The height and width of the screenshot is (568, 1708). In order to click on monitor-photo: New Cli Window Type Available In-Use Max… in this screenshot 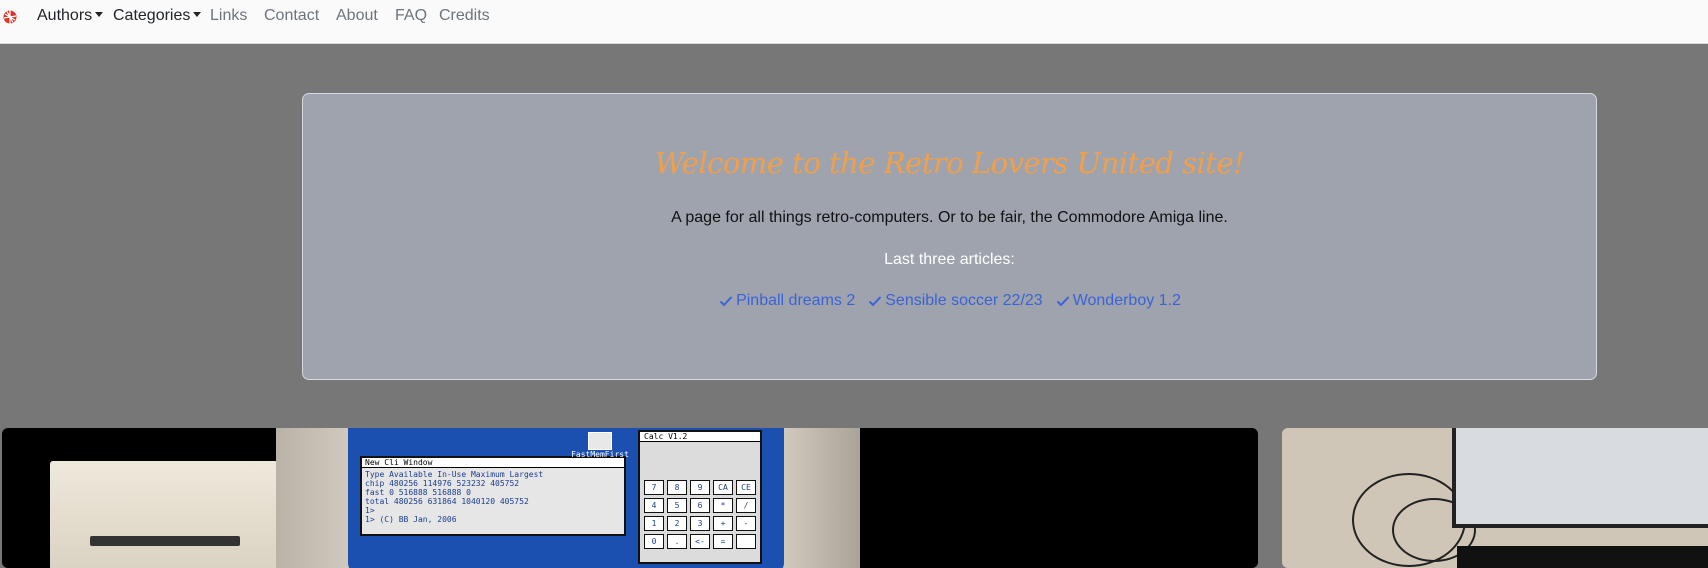, I will do `click(568, 498)`.